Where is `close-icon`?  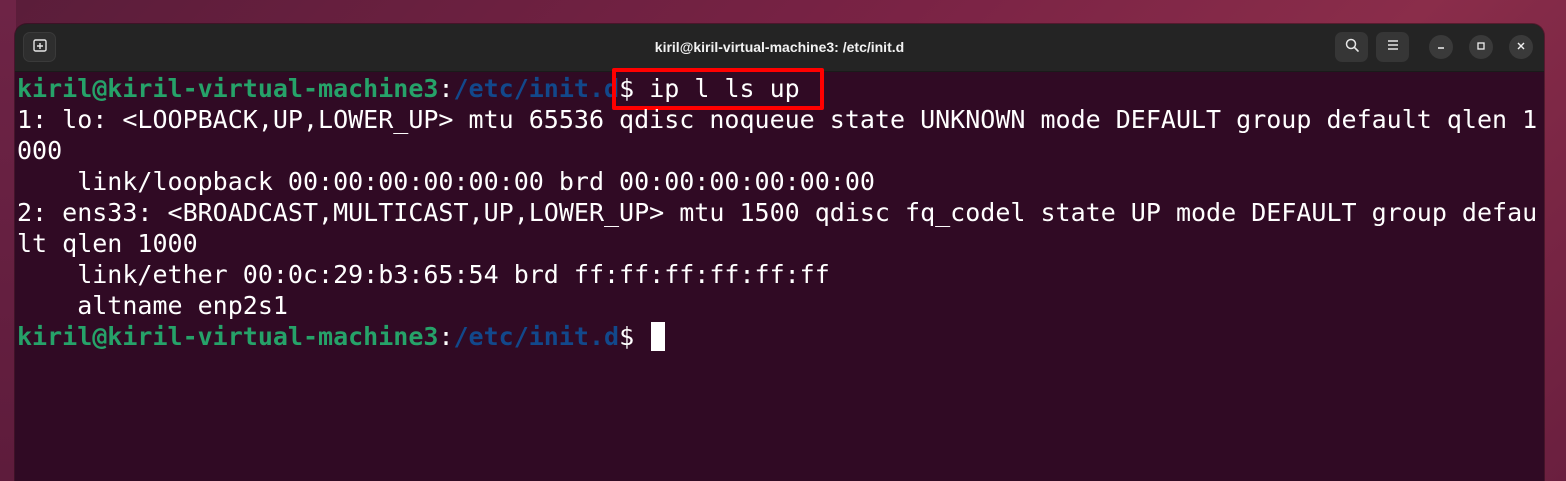 close-icon is located at coordinates (1521, 47).